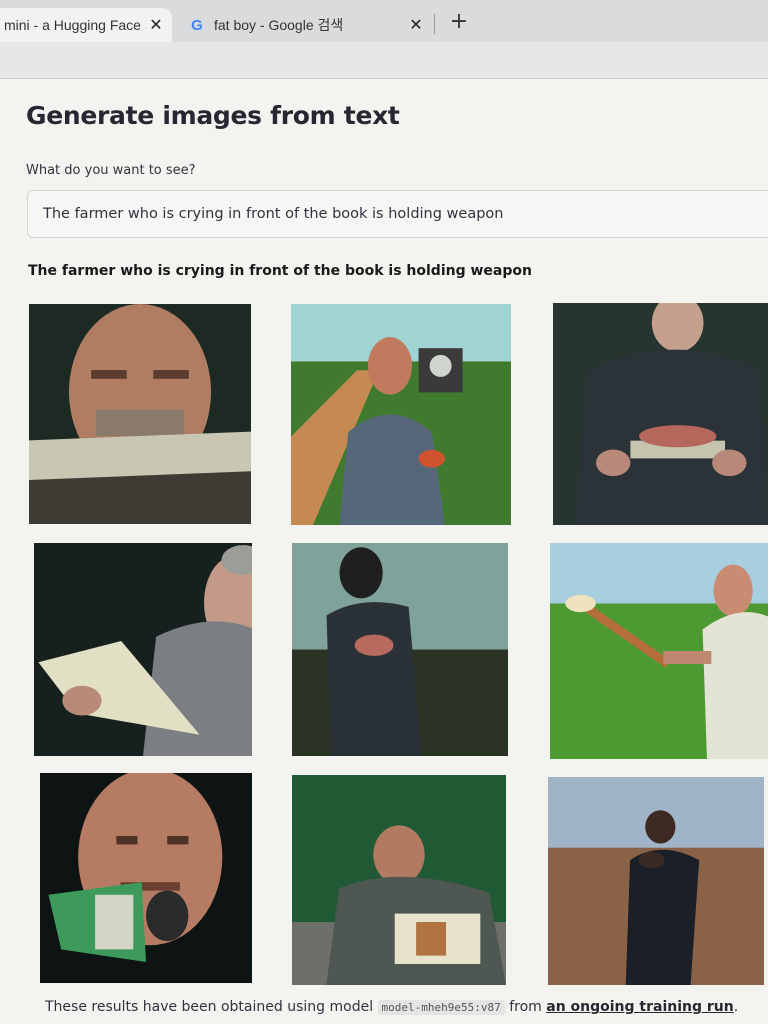 This screenshot has height=1024, width=768. Describe the element at coordinates (279, 25) in the screenshot. I see `tab-title: fat boy - Google 검색` at that location.